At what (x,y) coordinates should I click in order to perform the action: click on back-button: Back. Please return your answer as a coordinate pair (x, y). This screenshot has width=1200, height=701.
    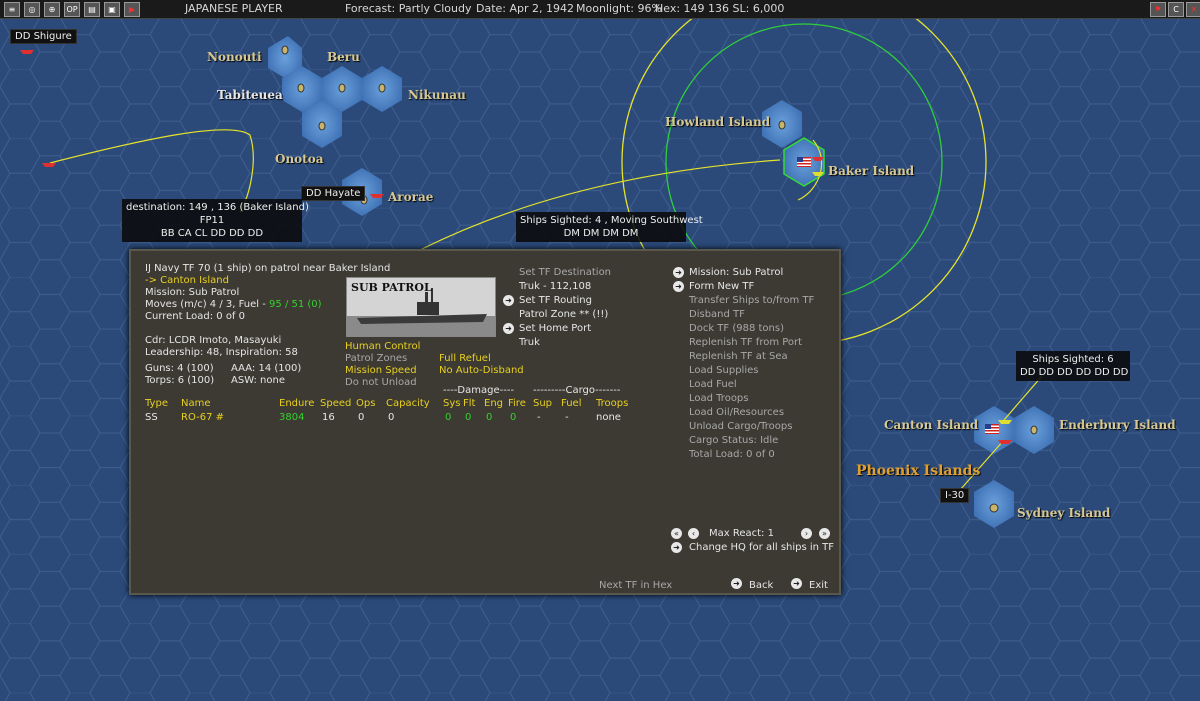
    Looking at the image, I should click on (761, 586).